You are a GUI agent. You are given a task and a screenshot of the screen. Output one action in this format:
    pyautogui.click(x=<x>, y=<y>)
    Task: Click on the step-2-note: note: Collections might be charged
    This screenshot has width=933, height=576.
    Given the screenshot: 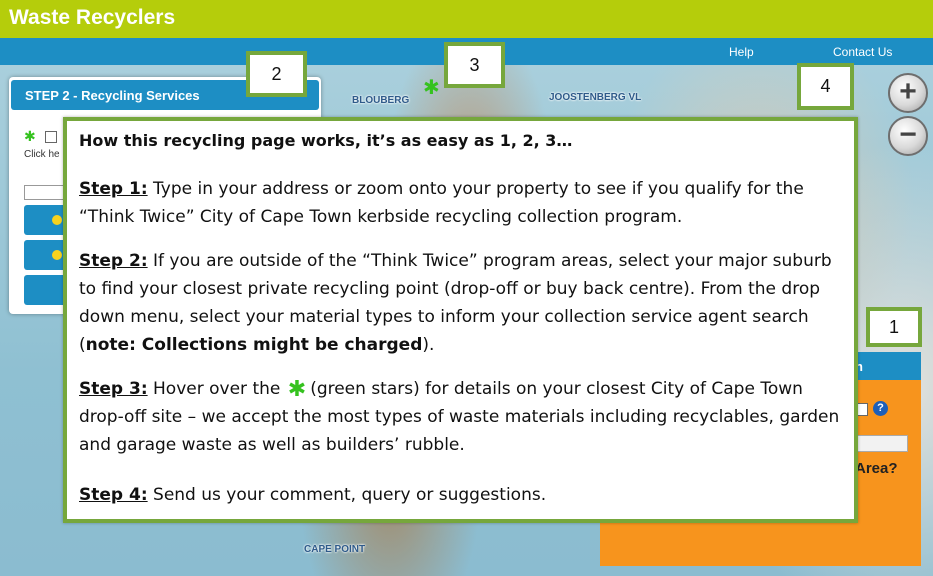 What is the action you would take?
    pyautogui.click(x=254, y=345)
    